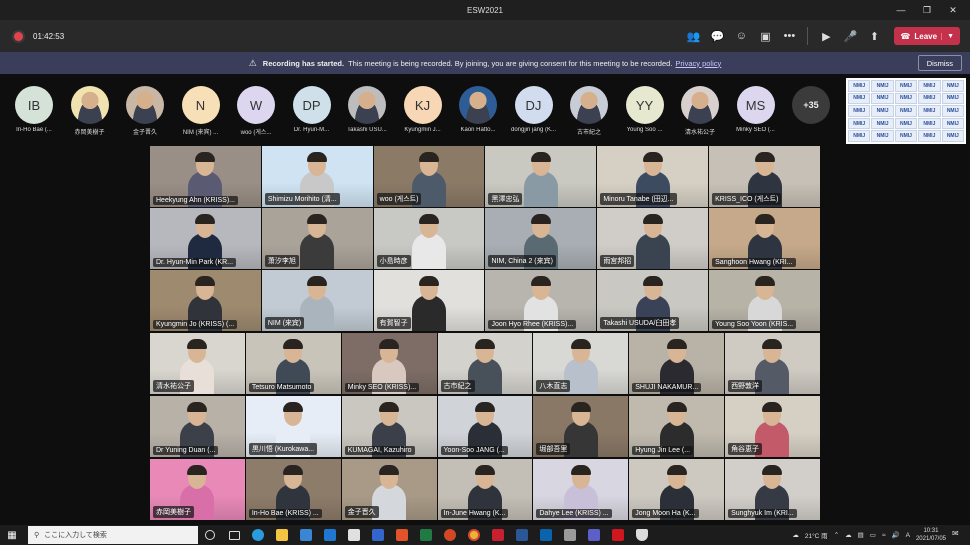 The width and height of the screenshot is (970, 545). What do you see at coordinates (389, 489) in the screenshot?
I see `participant-video-tile: 金子晋久` at bounding box center [389, 489].